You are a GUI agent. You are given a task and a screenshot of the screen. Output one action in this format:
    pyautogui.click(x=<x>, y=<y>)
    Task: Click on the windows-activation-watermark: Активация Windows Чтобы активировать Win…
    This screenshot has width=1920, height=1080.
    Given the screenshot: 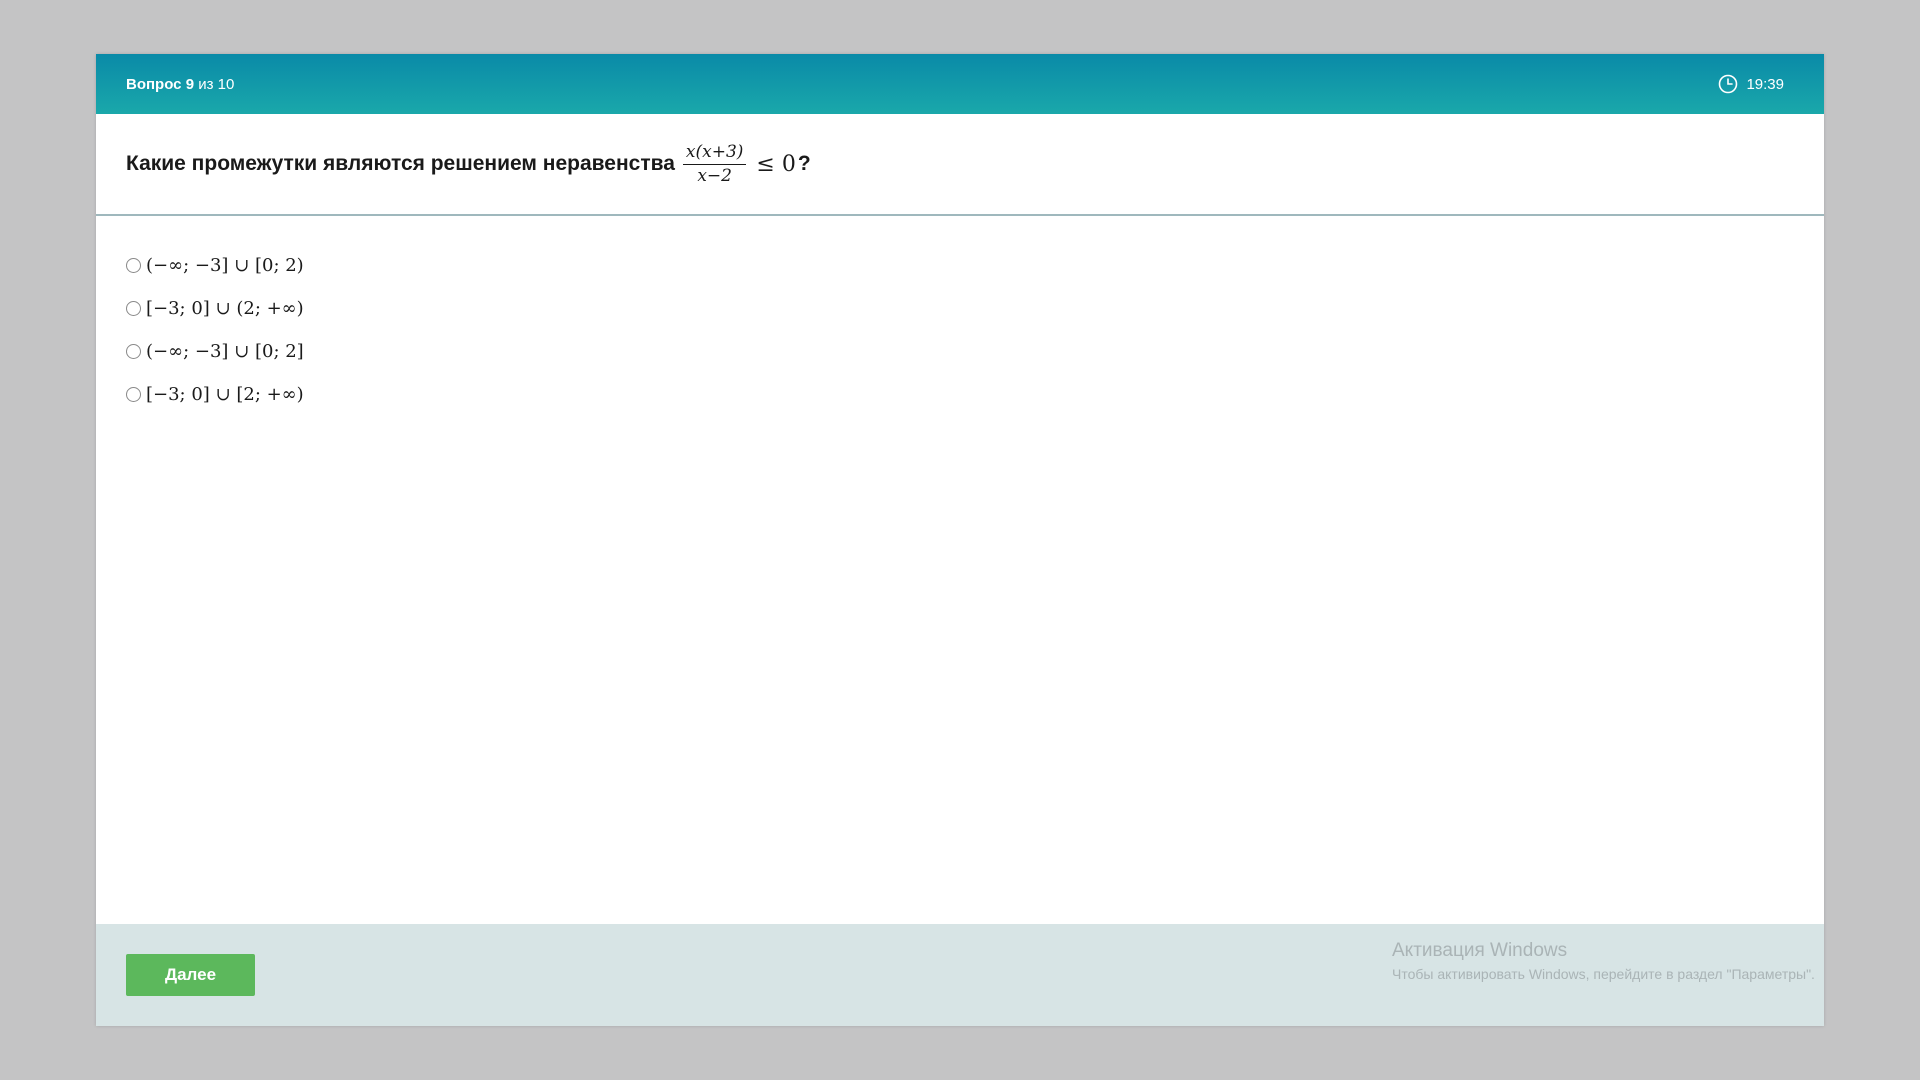 What is the action you would take?
    pyautogui.click(x=1603, y=961)
    